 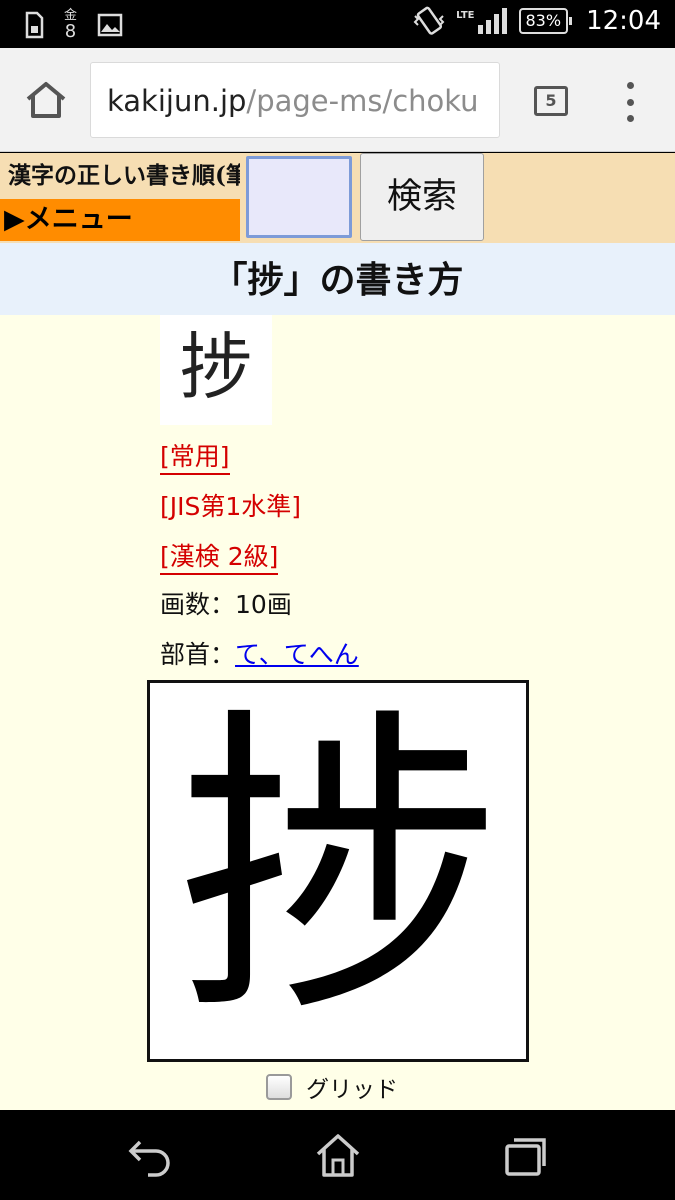 What do you see at coordinates (34, 25) in the screenshot?
I see `sim-icon` at bounding box center [34, 25].